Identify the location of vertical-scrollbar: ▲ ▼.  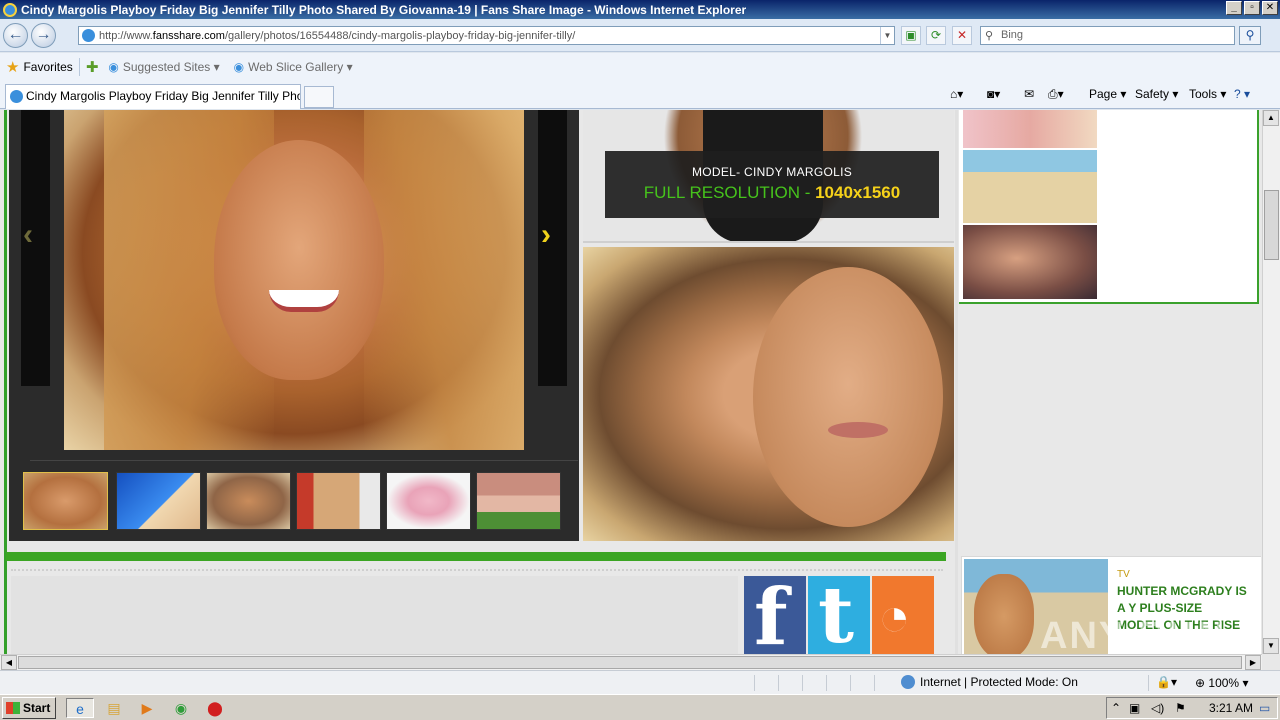
(1271, 382).